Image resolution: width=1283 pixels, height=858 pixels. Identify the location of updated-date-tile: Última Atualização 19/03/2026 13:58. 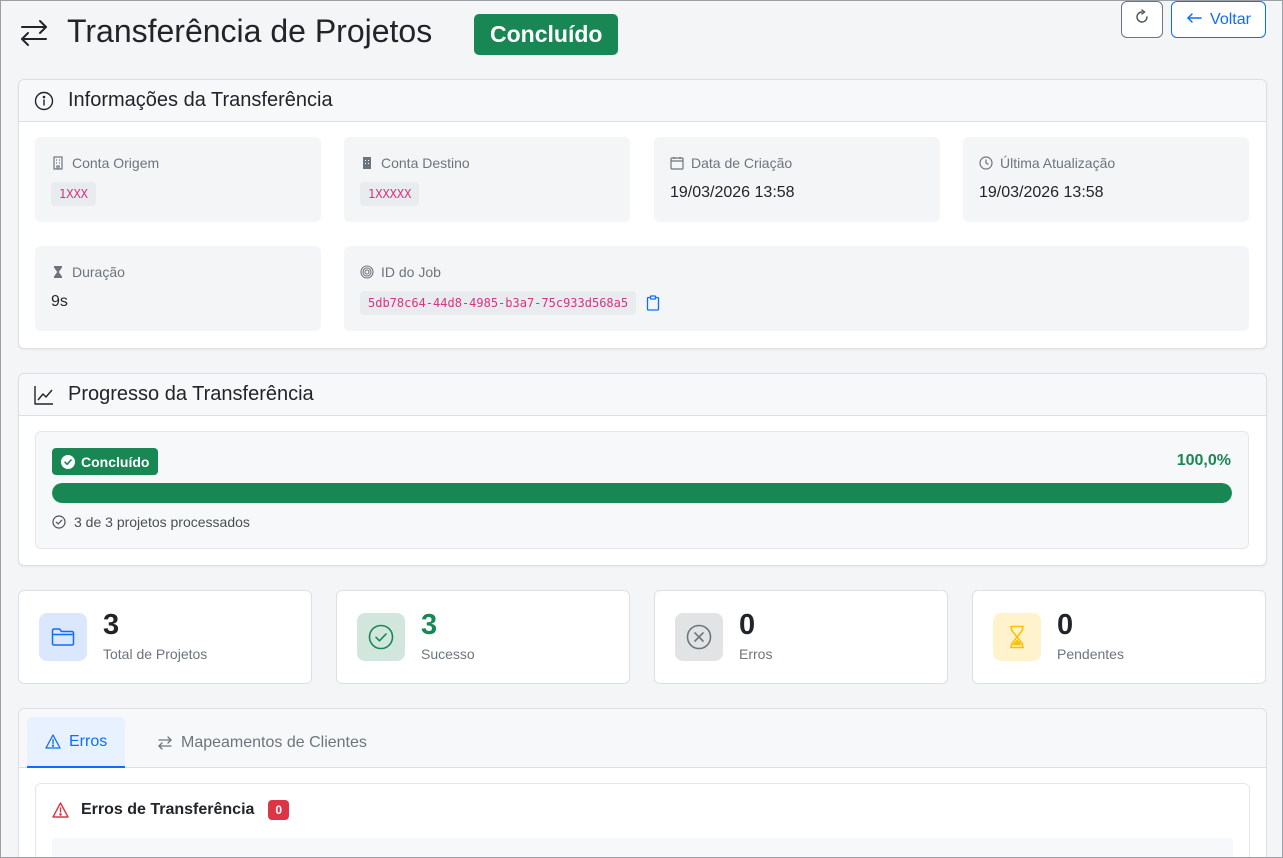
(1106, 179).